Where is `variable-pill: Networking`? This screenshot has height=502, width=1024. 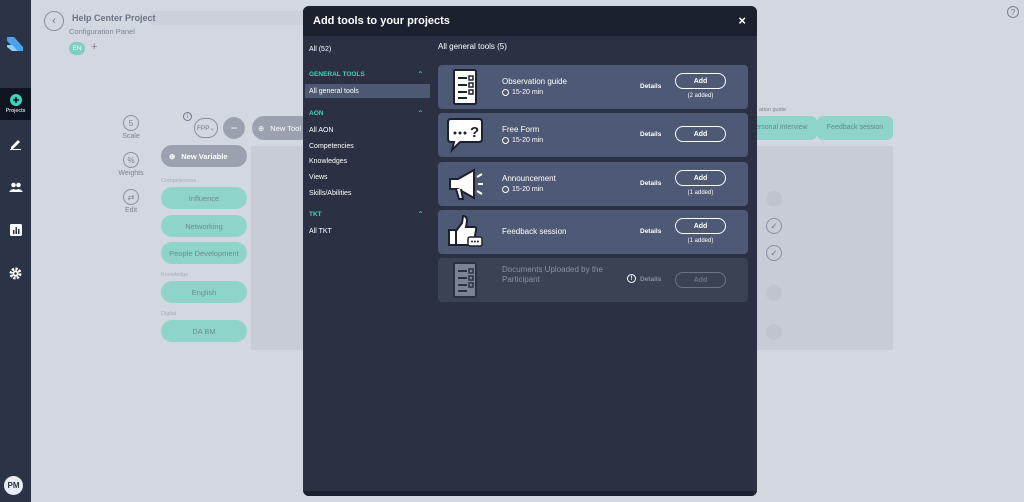
variable-pill: Networking is located at coordinates (204, 226).